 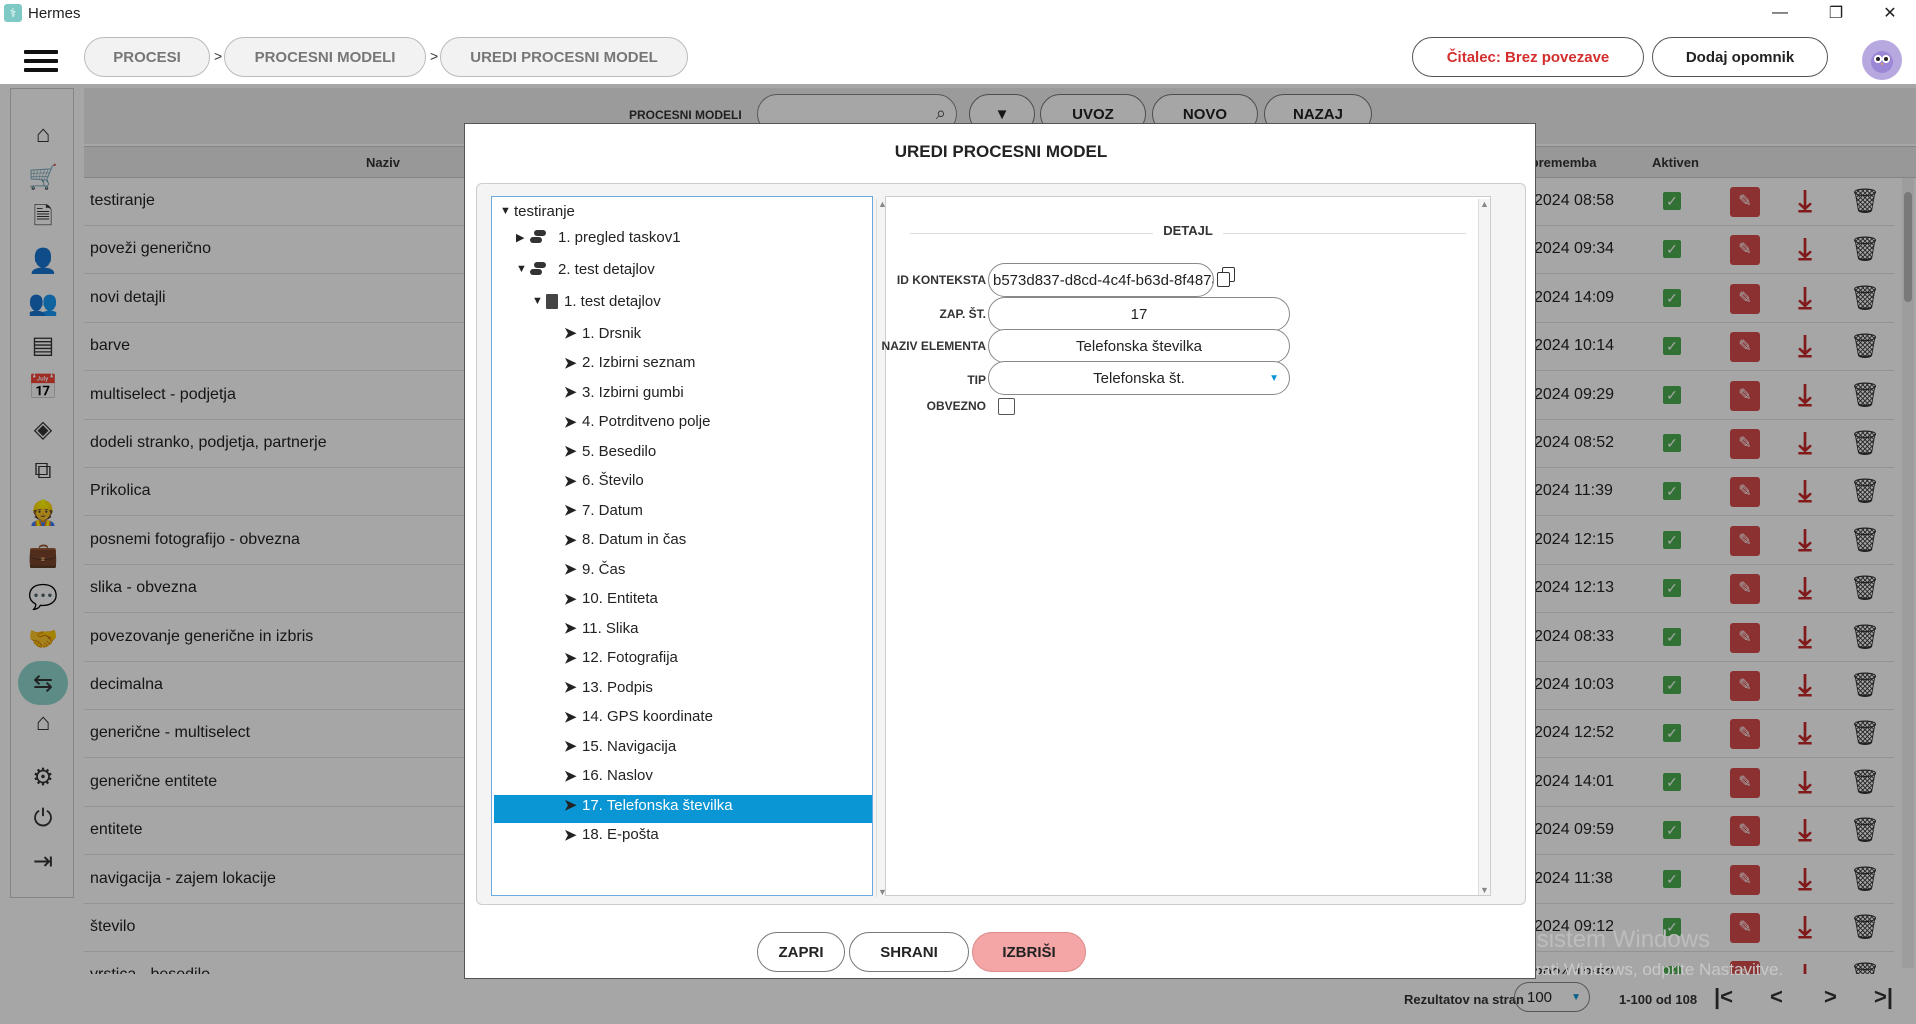 I want to click on tree-node-label: 9. Čas, so click(x=604, y=569).